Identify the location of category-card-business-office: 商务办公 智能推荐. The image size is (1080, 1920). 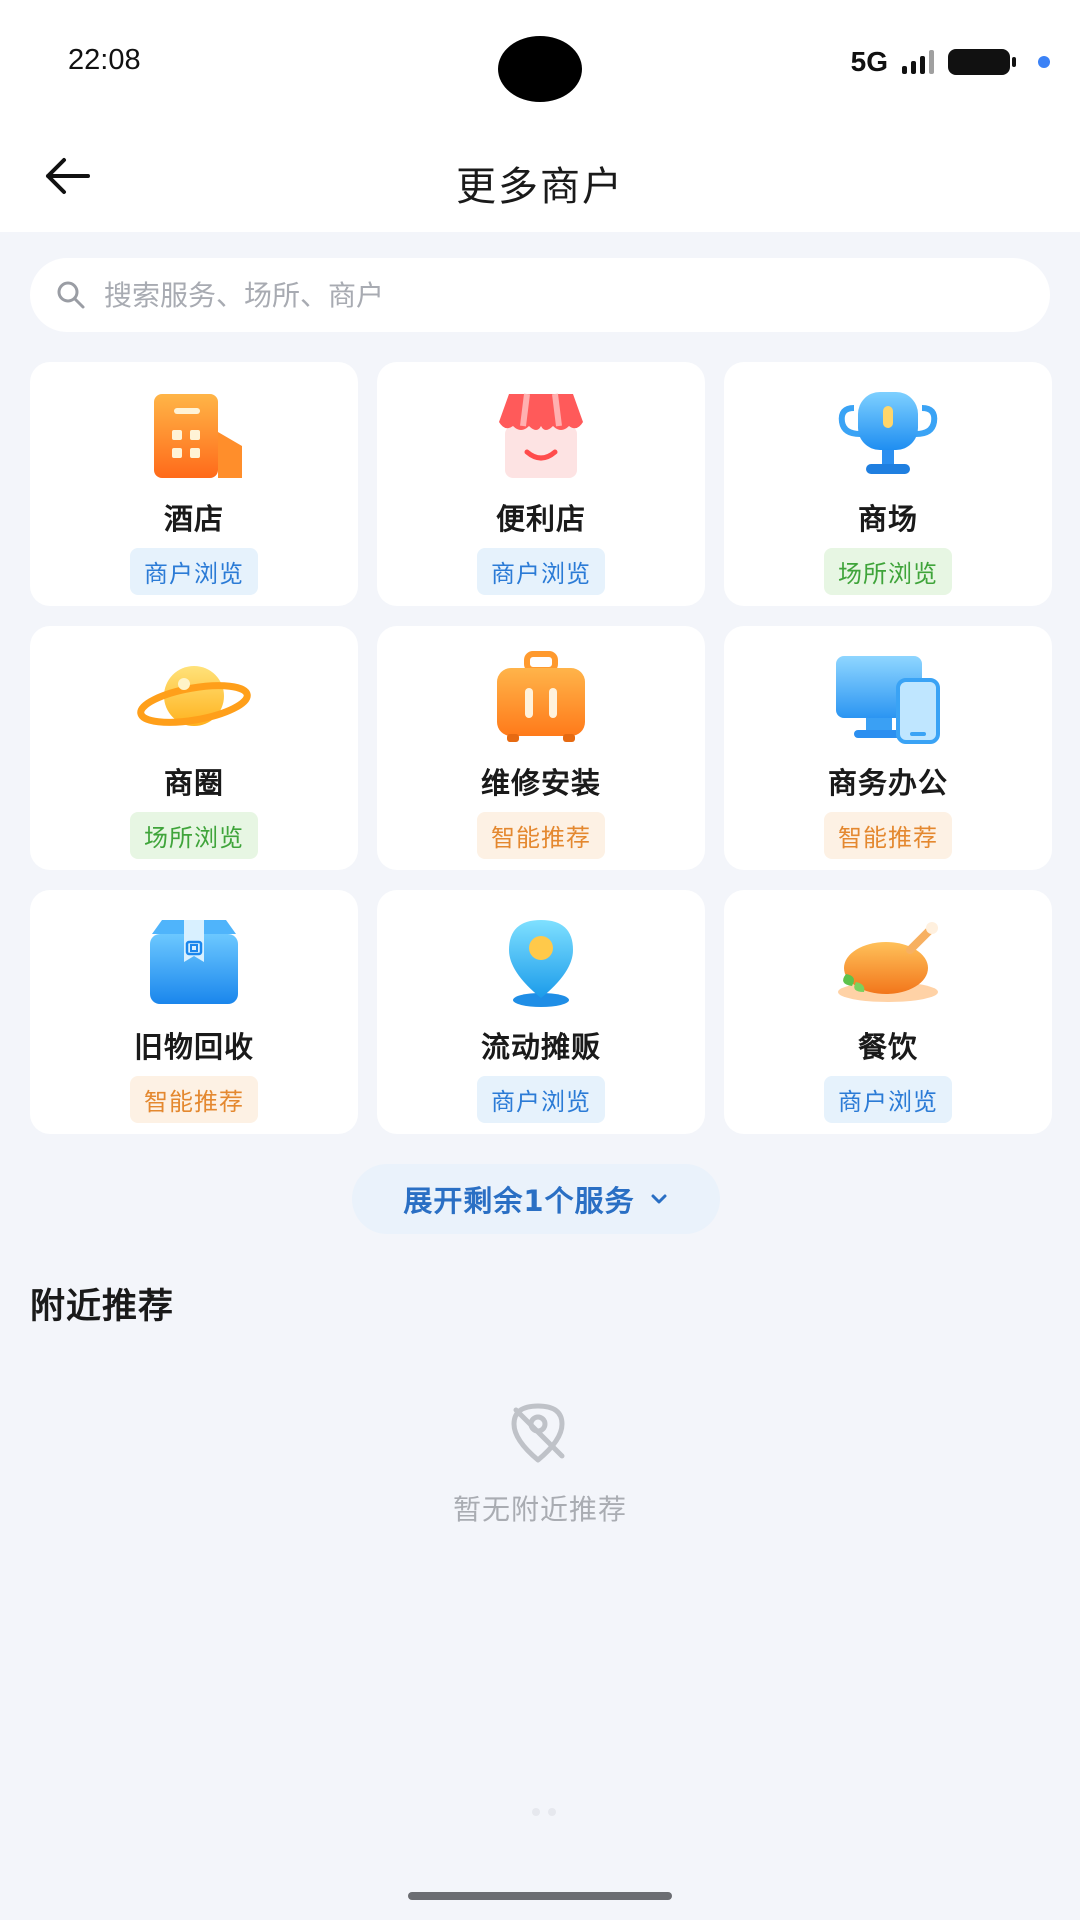
(888, 748).